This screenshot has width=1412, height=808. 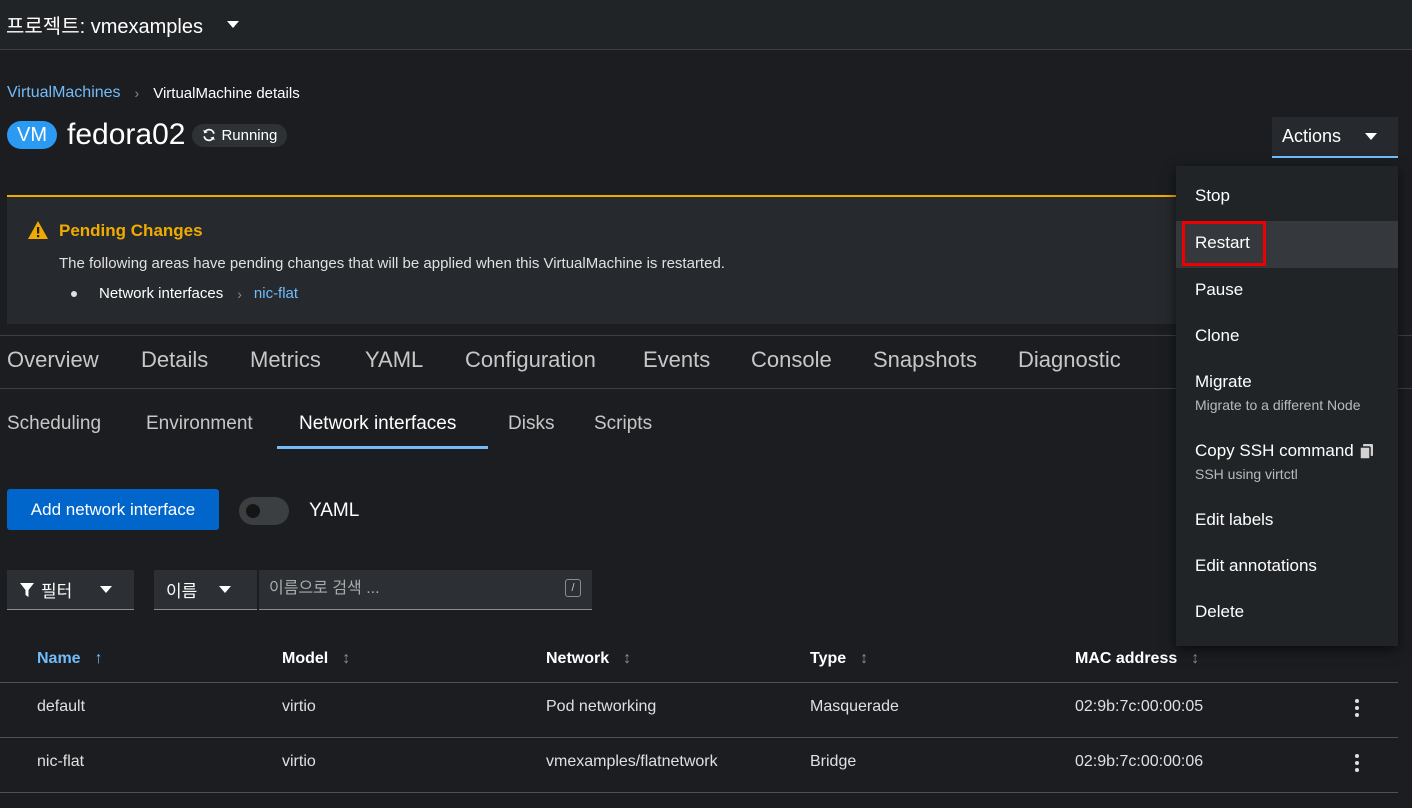 I want to click on column-header-label: Network, so click(x=578, y=658).